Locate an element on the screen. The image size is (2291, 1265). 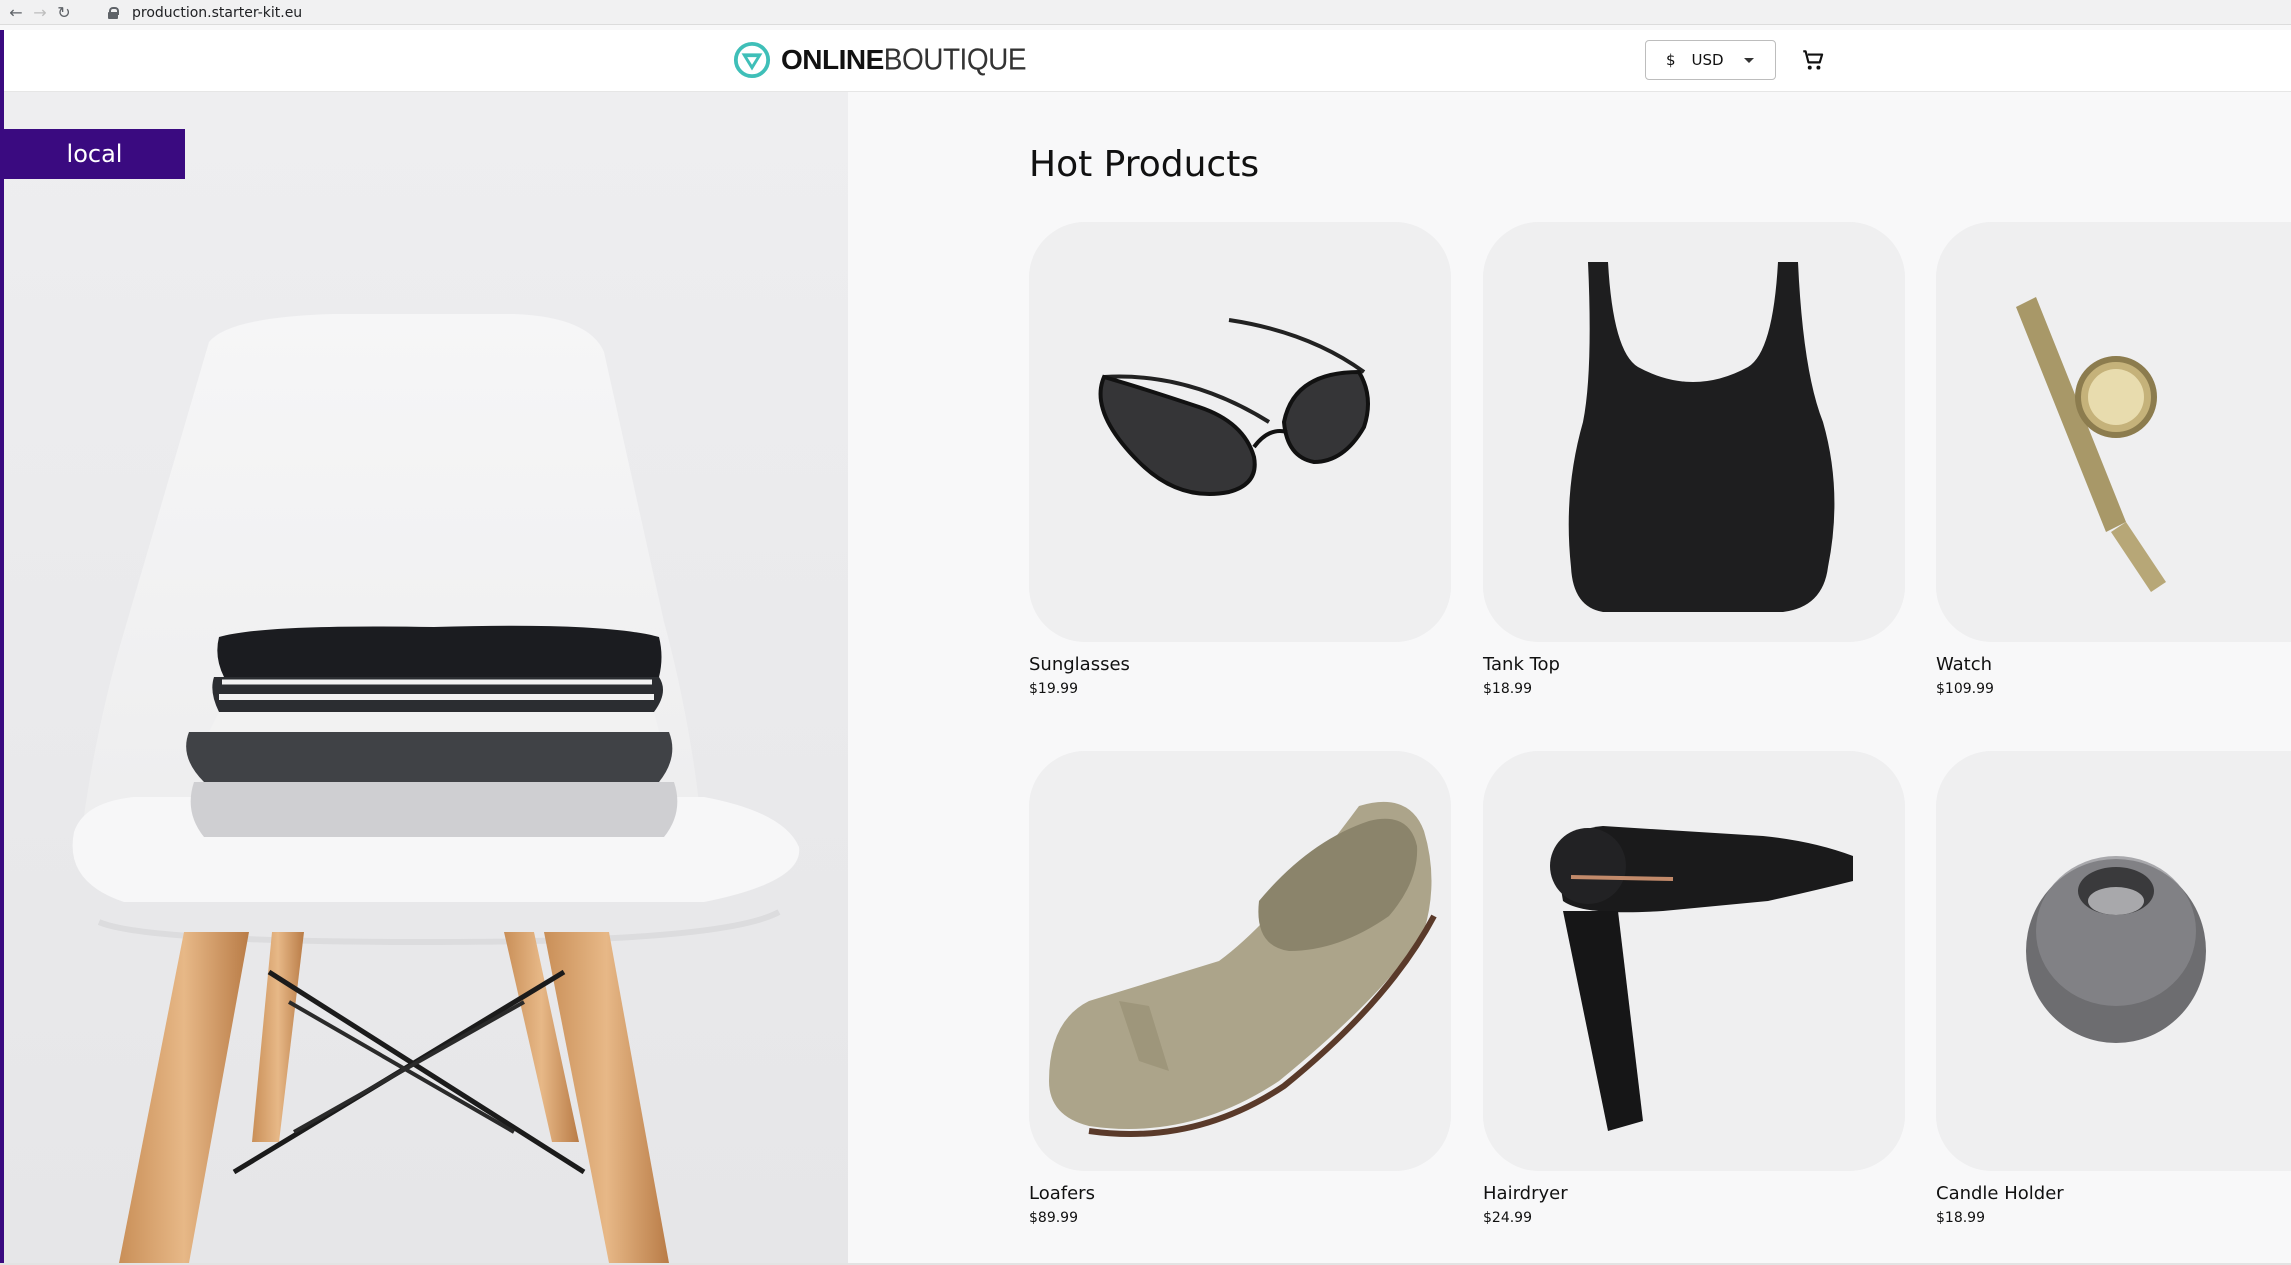
back-arrow-icon: ← is located at coordinates (16, 12).